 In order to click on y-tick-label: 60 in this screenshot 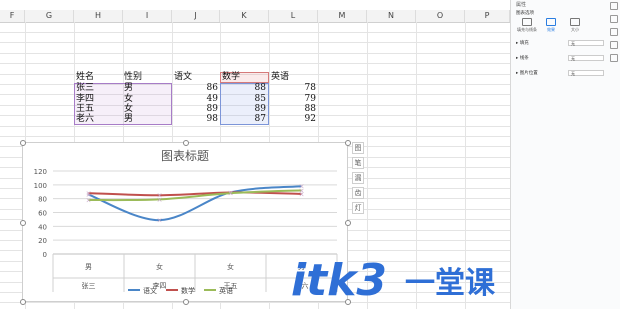, I will do `click(42, 214)`.